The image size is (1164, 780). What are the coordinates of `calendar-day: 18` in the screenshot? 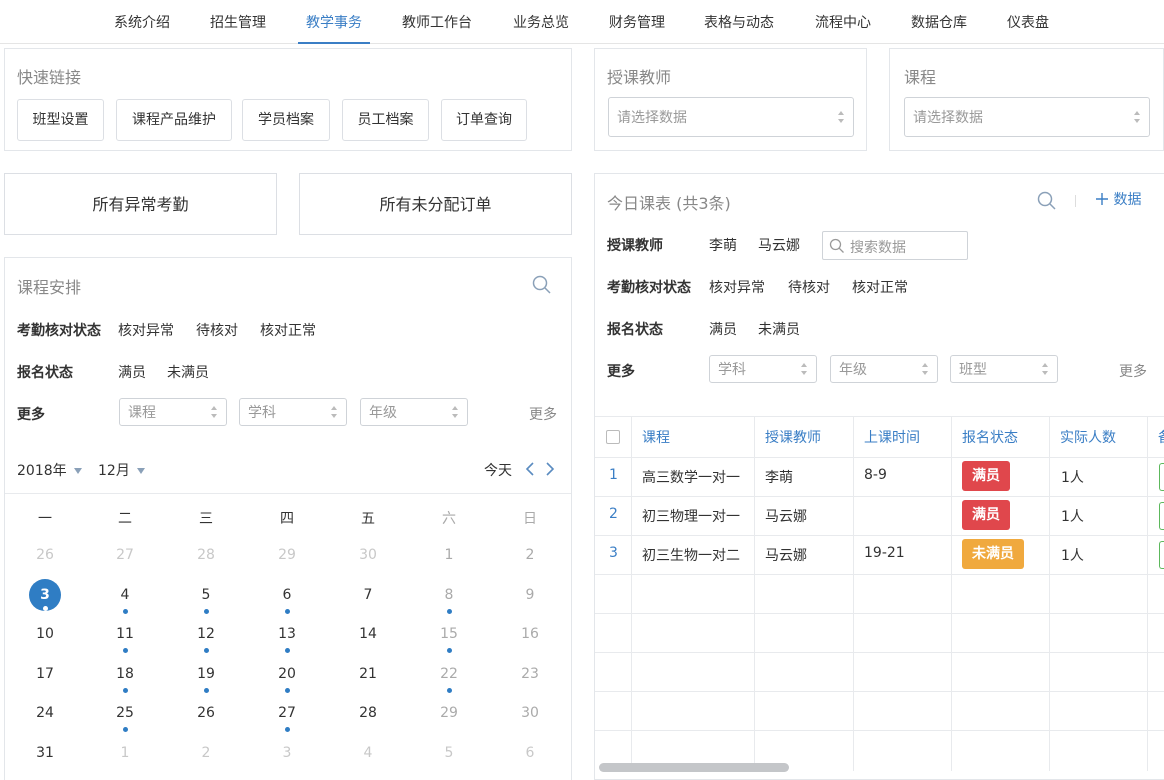 It's located at (125, 678).